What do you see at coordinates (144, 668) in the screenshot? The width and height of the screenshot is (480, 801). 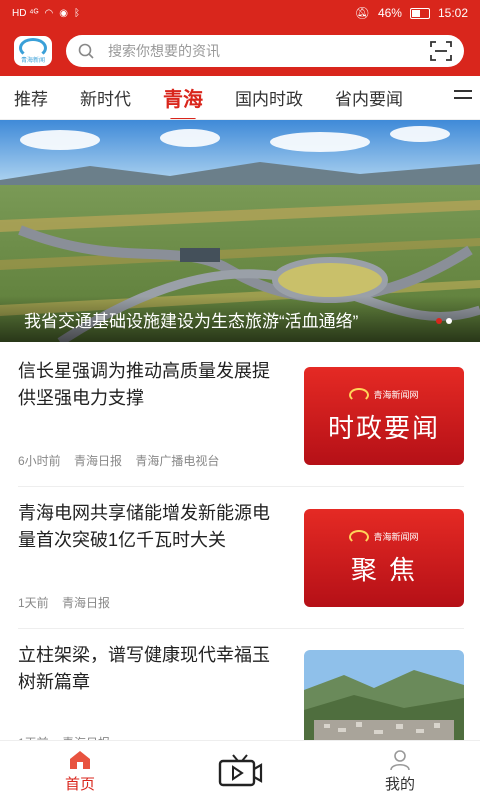 I see `news-title: 立柱架梁，谱写健康现代幸福玉树新篇章` at bounding box center [144, 668].